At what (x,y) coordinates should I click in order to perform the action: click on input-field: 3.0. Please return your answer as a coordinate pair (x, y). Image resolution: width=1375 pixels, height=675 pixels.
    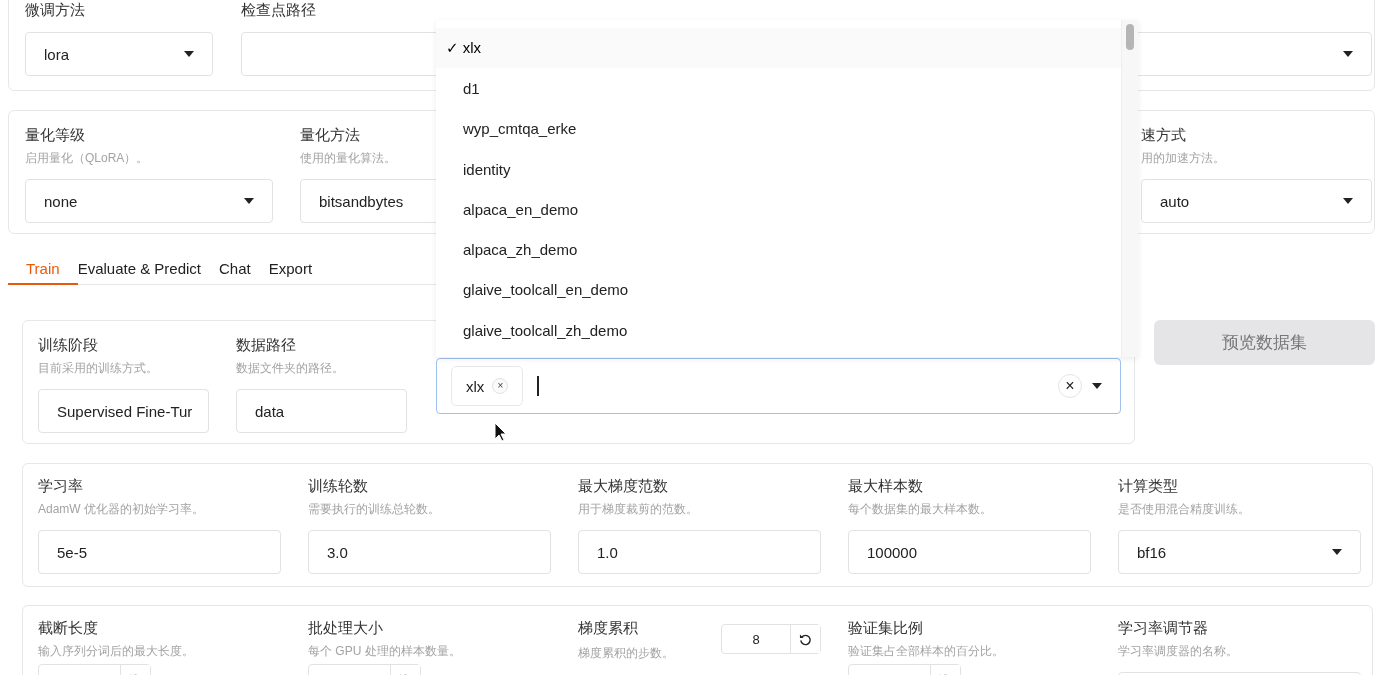
    Looking at the image, I should click on (429, 552).